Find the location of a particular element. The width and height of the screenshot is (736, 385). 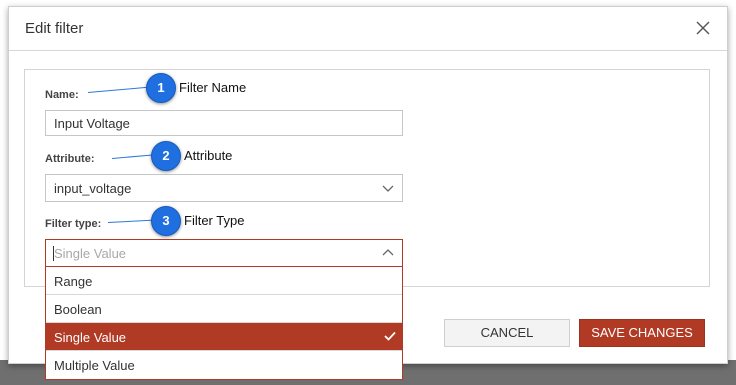

dialog-title: Edit filter is located at coordinates (54, 28).